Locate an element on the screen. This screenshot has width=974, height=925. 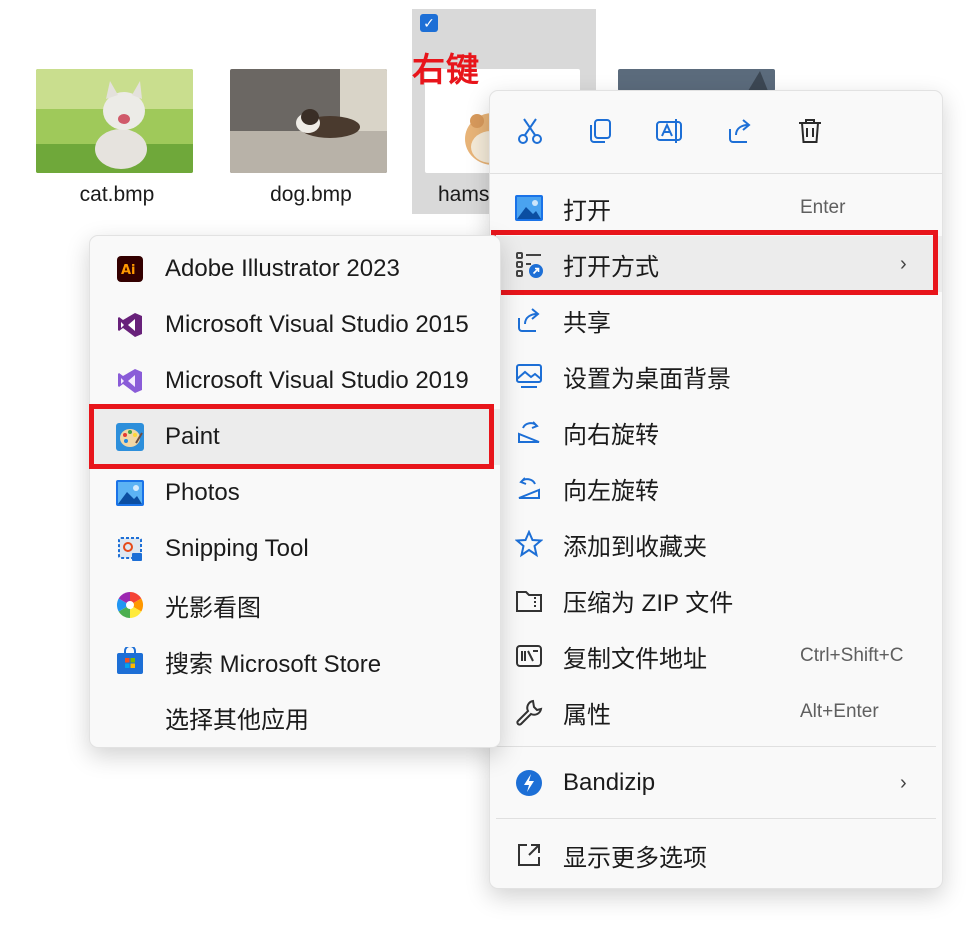
dog-thumbnail is located at coordinates (308, 121).